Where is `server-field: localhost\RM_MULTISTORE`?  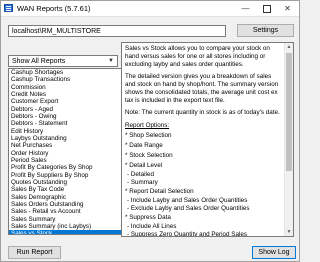
server-field: localhost\RM_MULTISTORE is located at coordinates (117, 31).